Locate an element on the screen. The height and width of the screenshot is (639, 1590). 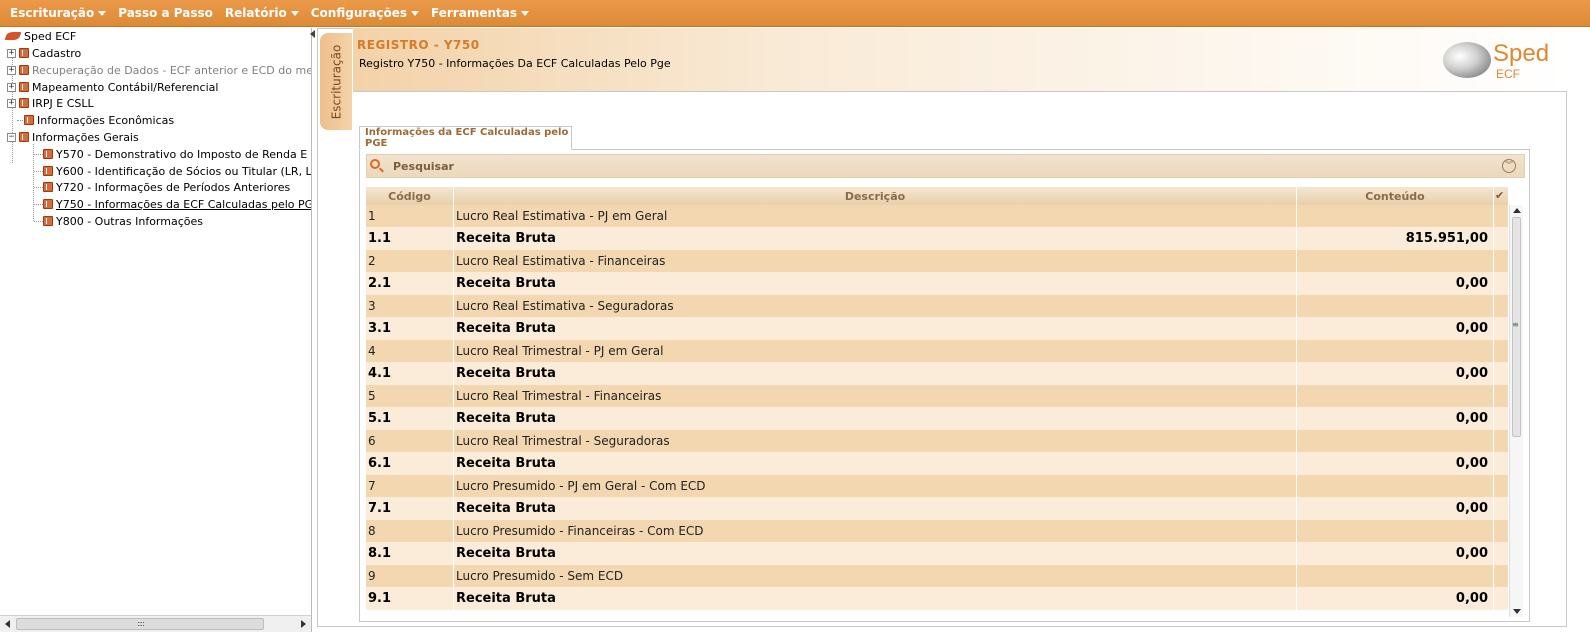
grip-icon: ≡ is located at coordinates (1515, 324).